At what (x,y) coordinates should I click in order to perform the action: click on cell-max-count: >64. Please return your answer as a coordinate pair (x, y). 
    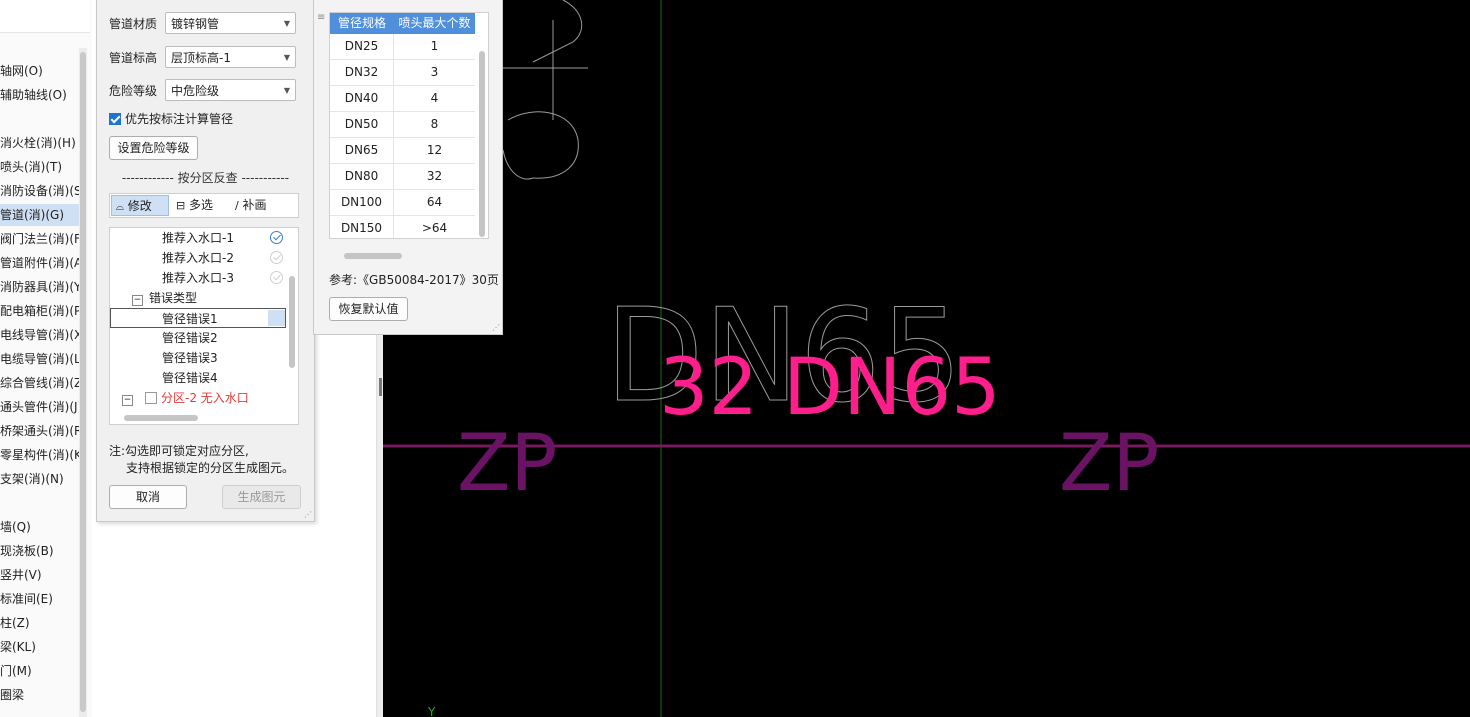
    Looking at the image, I should click on (434, 227).